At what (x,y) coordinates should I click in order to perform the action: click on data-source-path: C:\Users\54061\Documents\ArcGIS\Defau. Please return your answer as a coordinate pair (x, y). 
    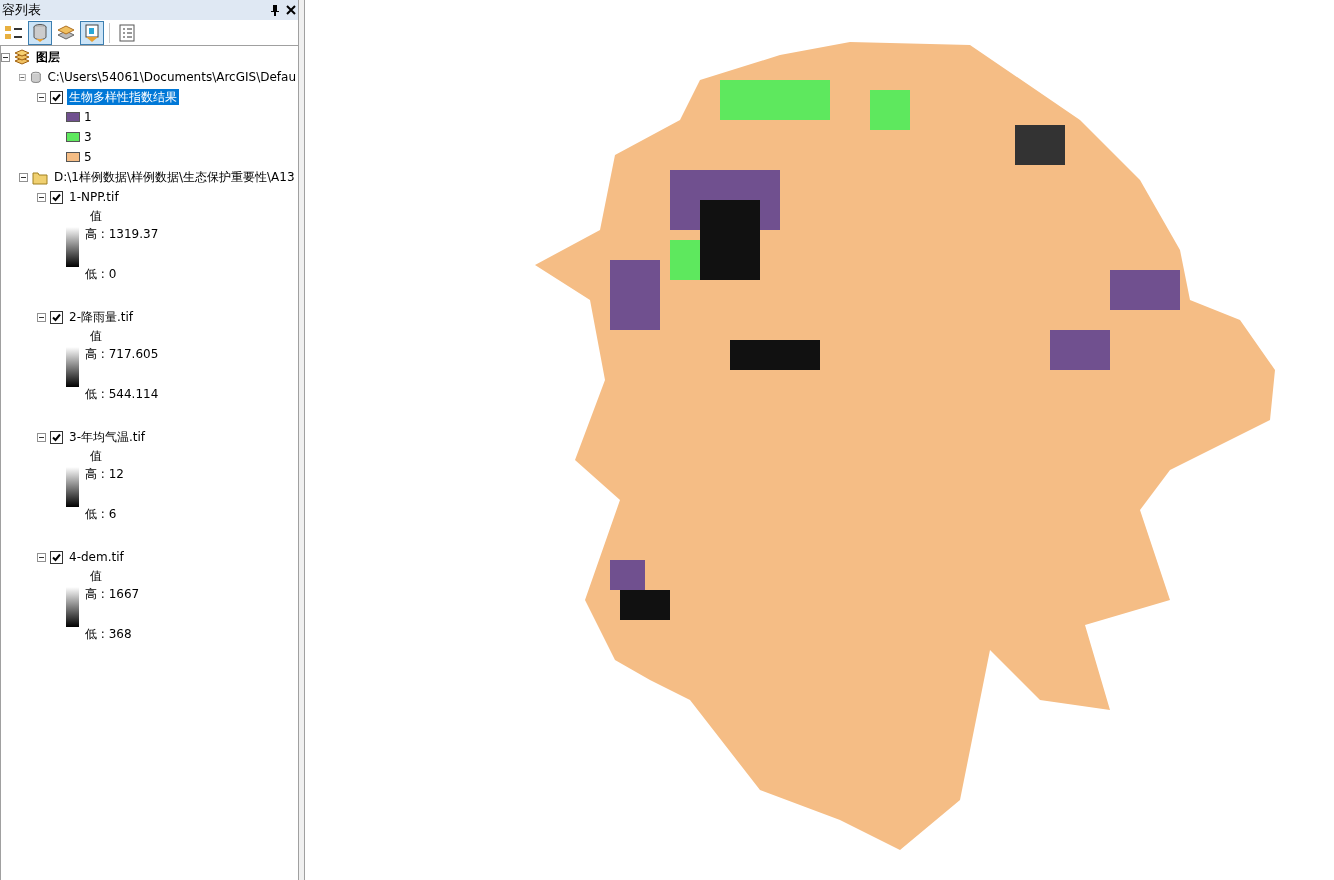
    Looking at the image, I should click on (171, 77).